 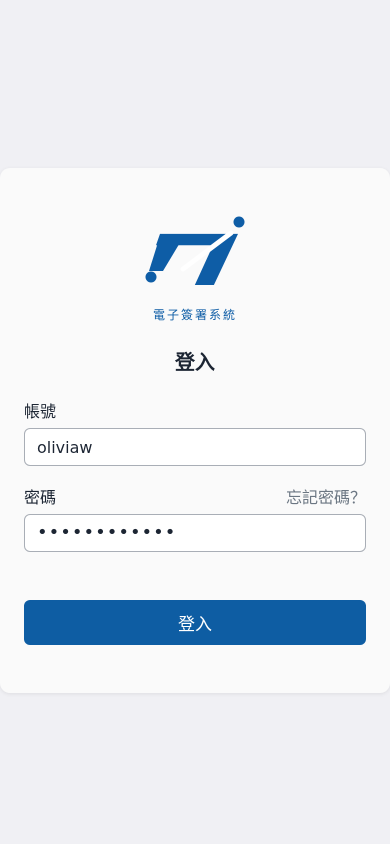 What do you see at coordinates (40, 411) in the screenshot?
I see `account-label: 帳號` at bounding box center [40, 411].